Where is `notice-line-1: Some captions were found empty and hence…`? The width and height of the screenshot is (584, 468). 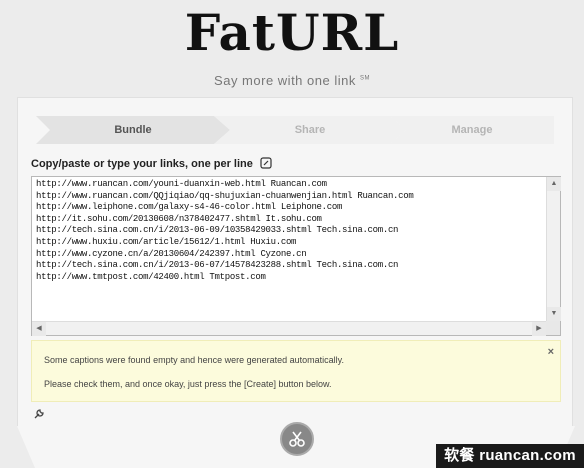 notice-line-1: Some captions were found empty and hence… is located at coordinates (194, 360).